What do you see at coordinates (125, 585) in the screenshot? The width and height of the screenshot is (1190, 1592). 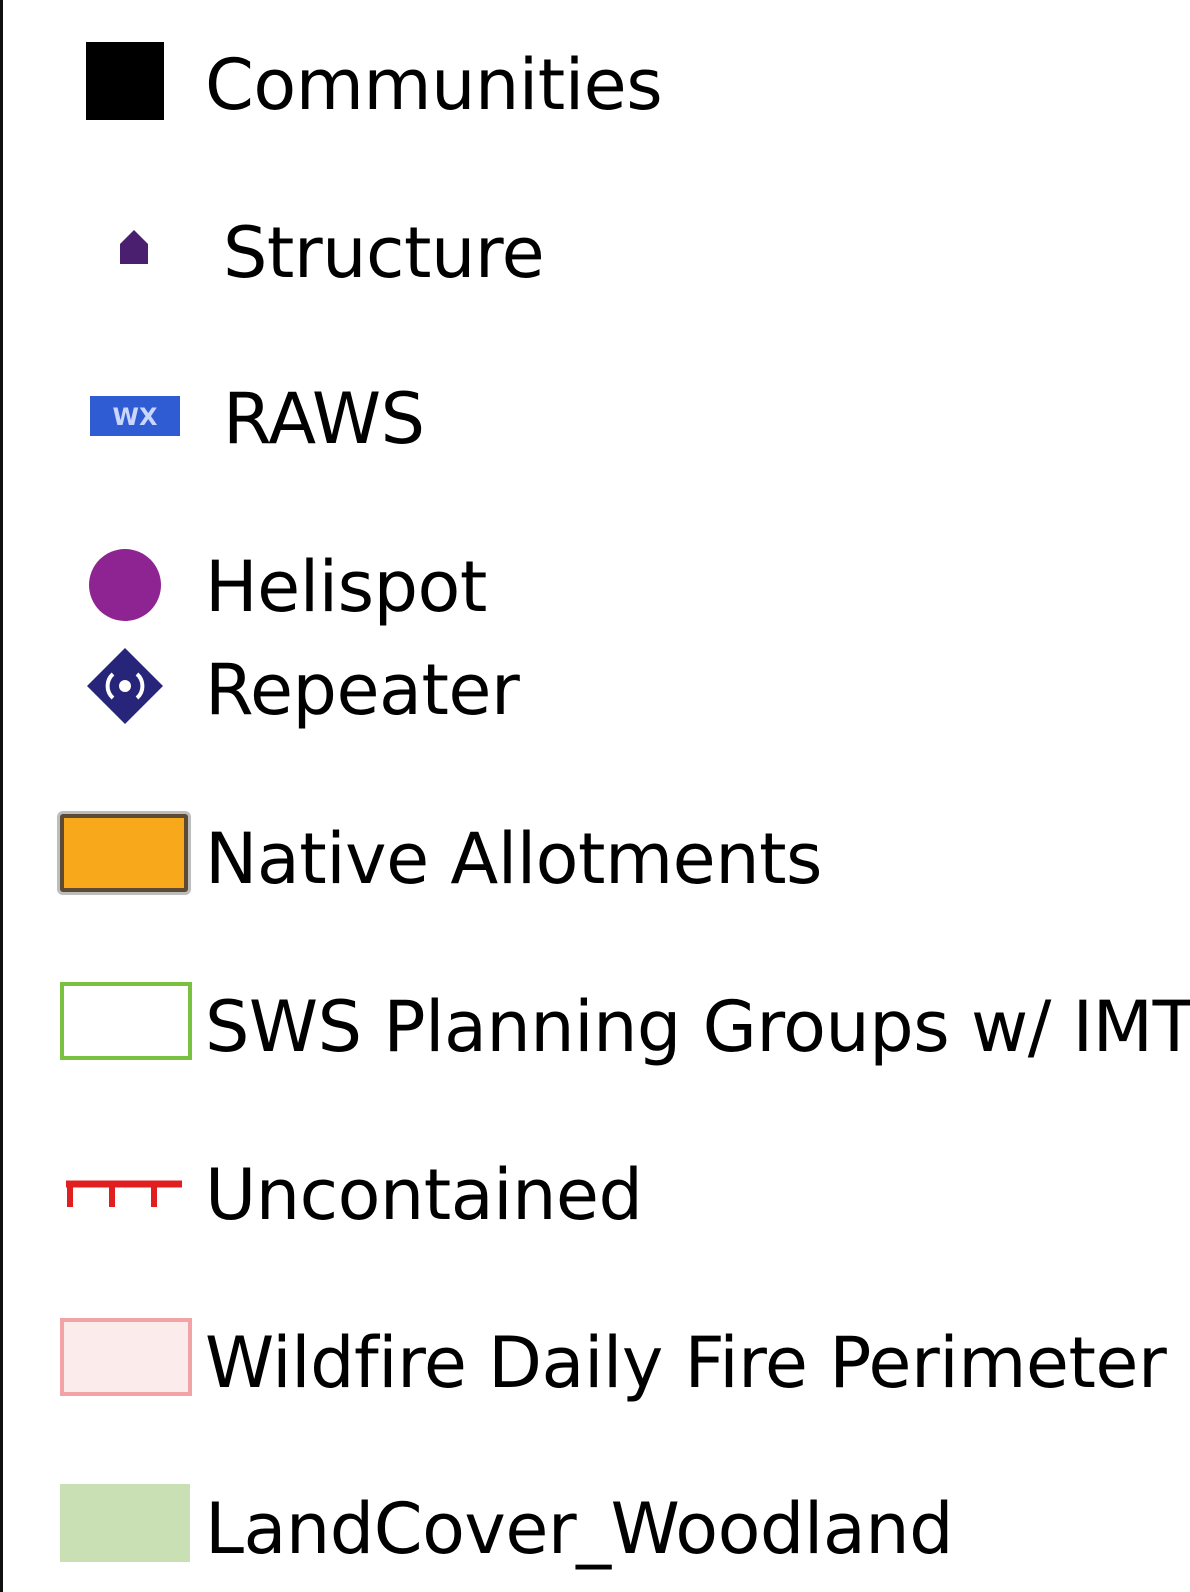 I see `purple-circle-icon` at bounding box center [125, 585].